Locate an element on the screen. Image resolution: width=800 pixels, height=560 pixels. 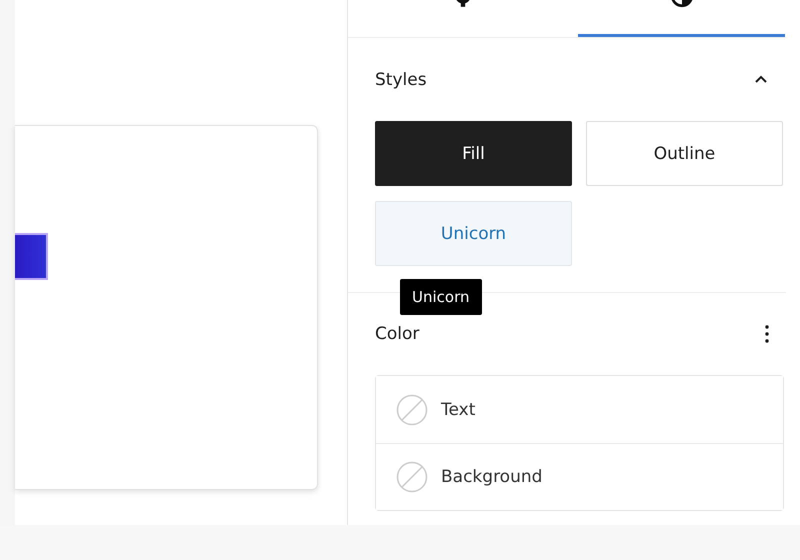
more-options-icon is located at coordinates (767, 334).